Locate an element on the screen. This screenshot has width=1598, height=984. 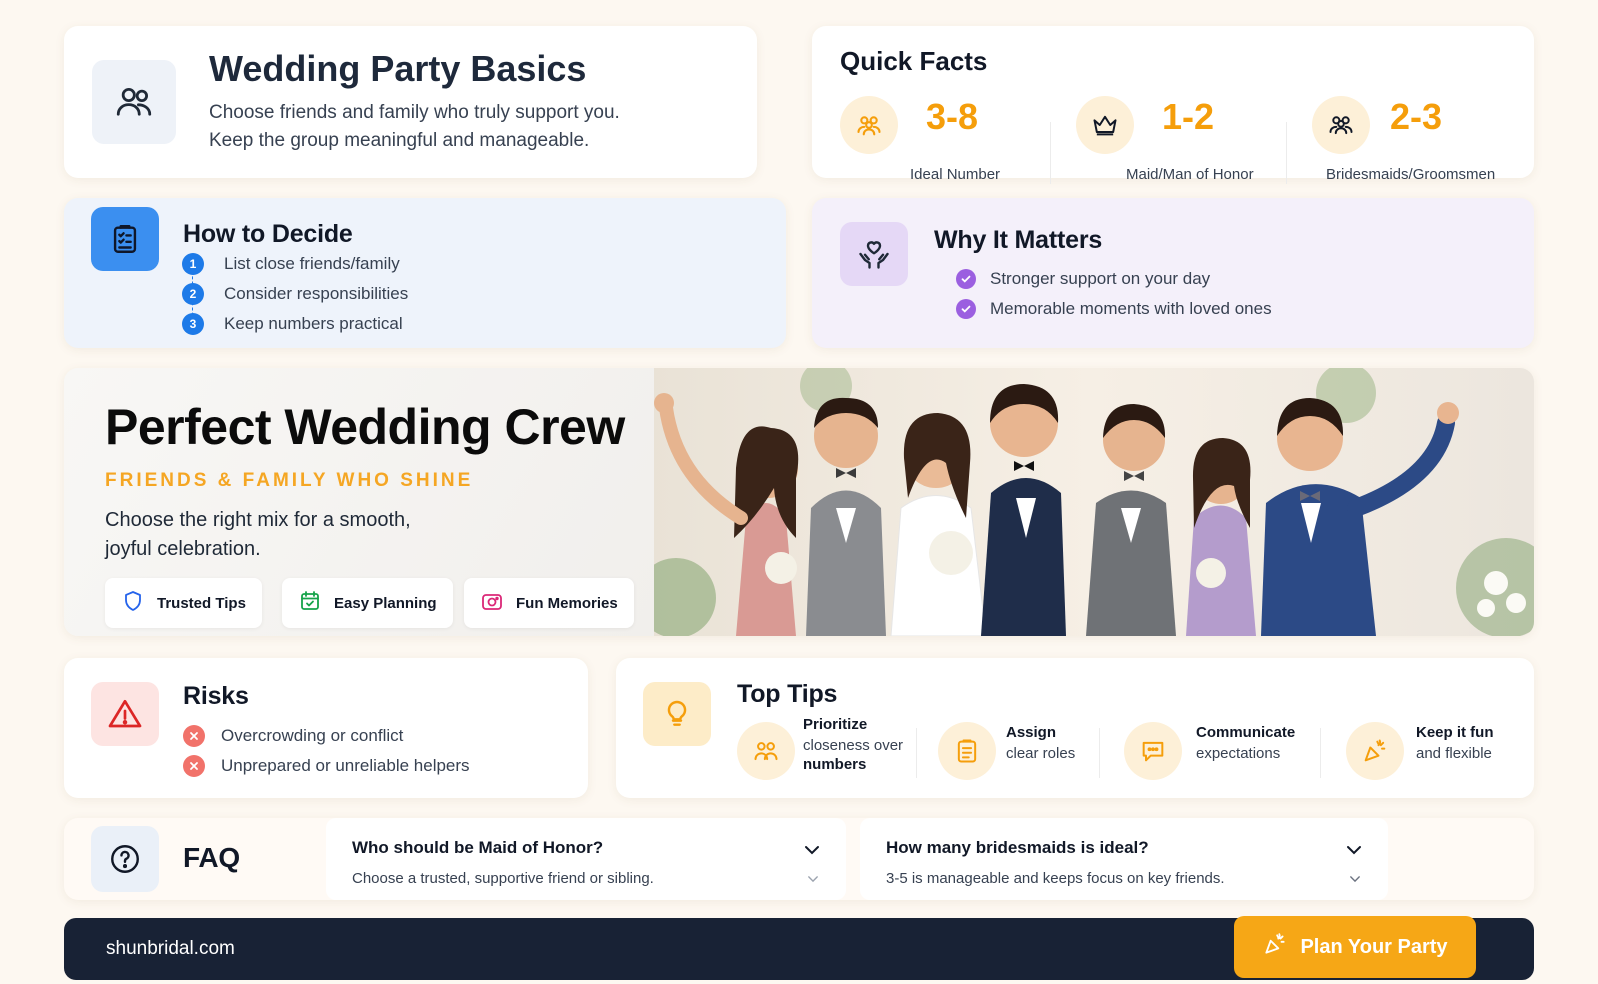
tip-bold: Keep it fun is located at coordinates (1455, 732).